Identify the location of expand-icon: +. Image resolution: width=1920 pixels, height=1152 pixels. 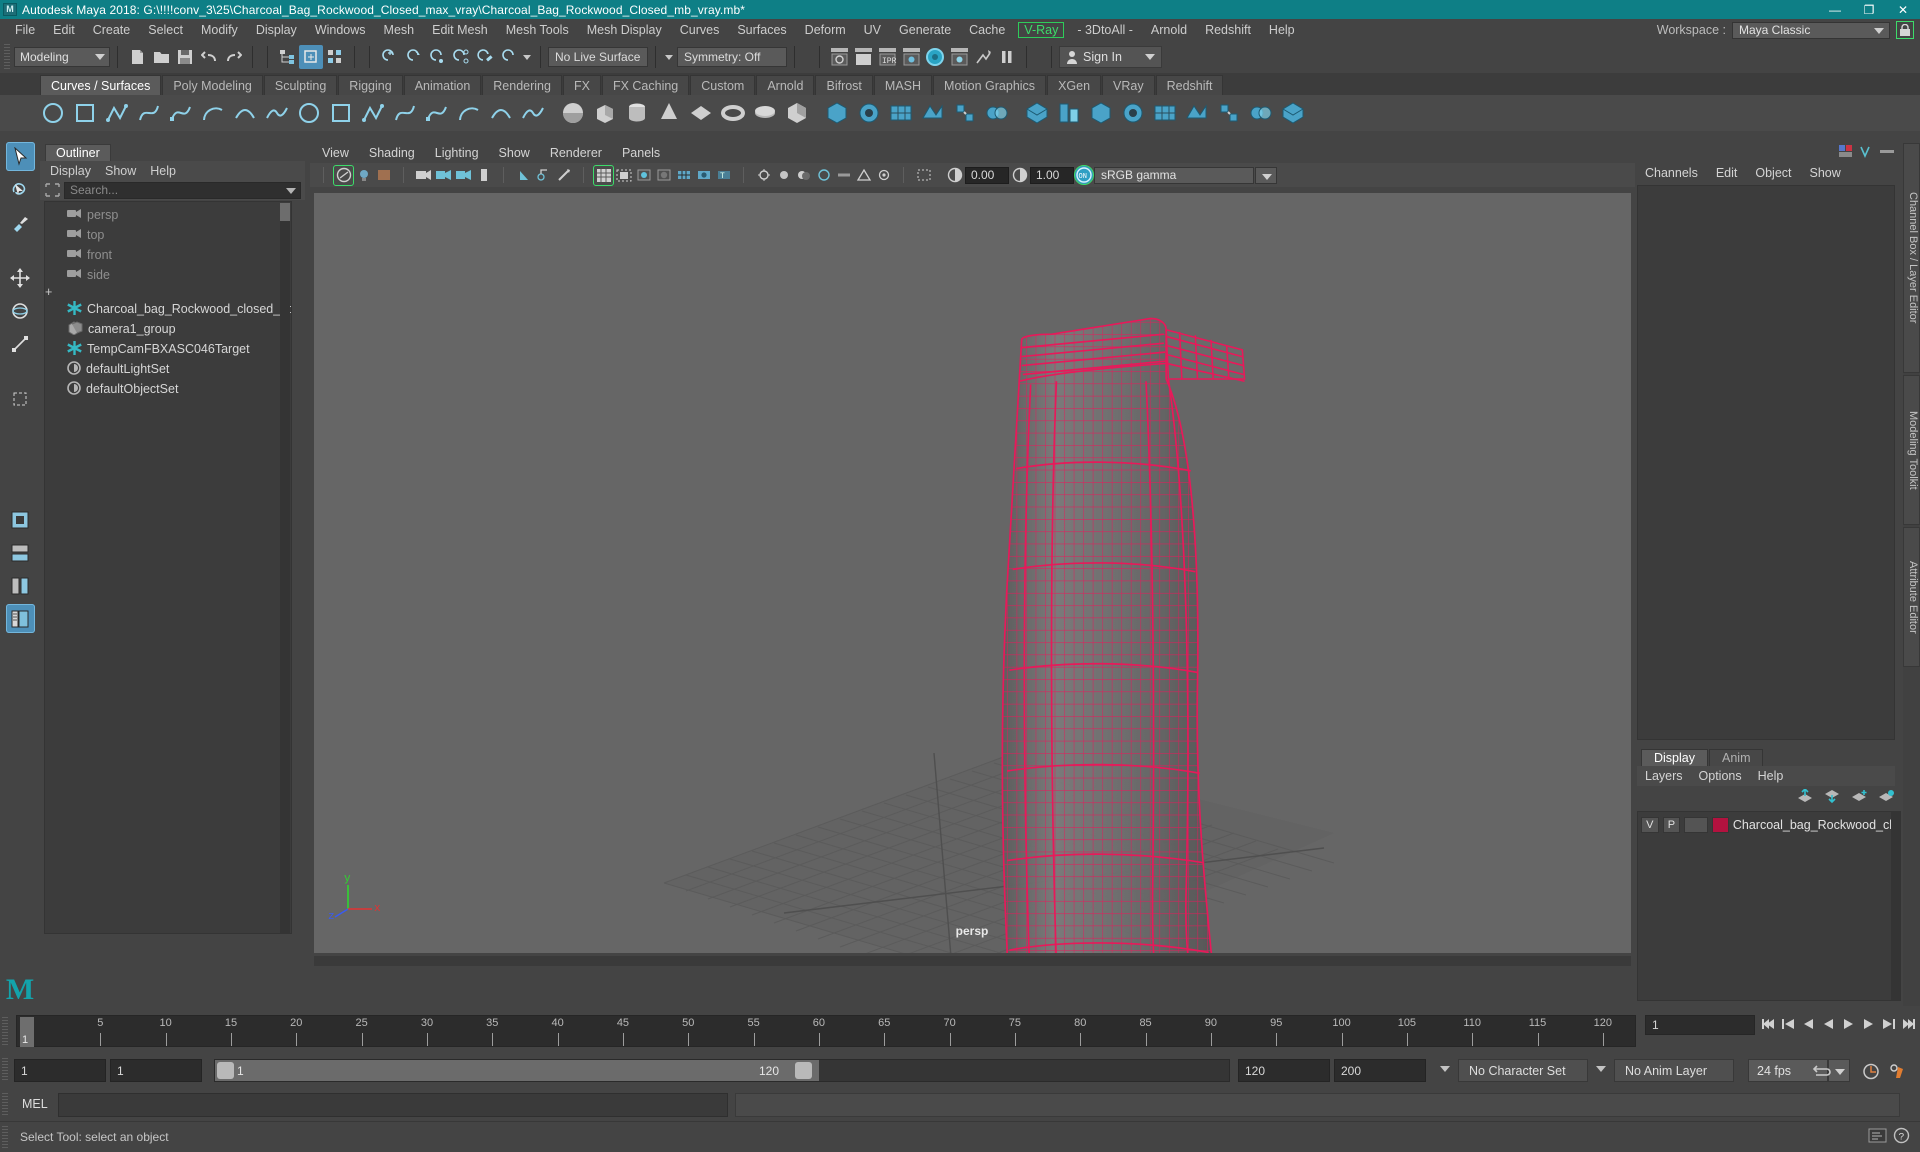
(48, 292).